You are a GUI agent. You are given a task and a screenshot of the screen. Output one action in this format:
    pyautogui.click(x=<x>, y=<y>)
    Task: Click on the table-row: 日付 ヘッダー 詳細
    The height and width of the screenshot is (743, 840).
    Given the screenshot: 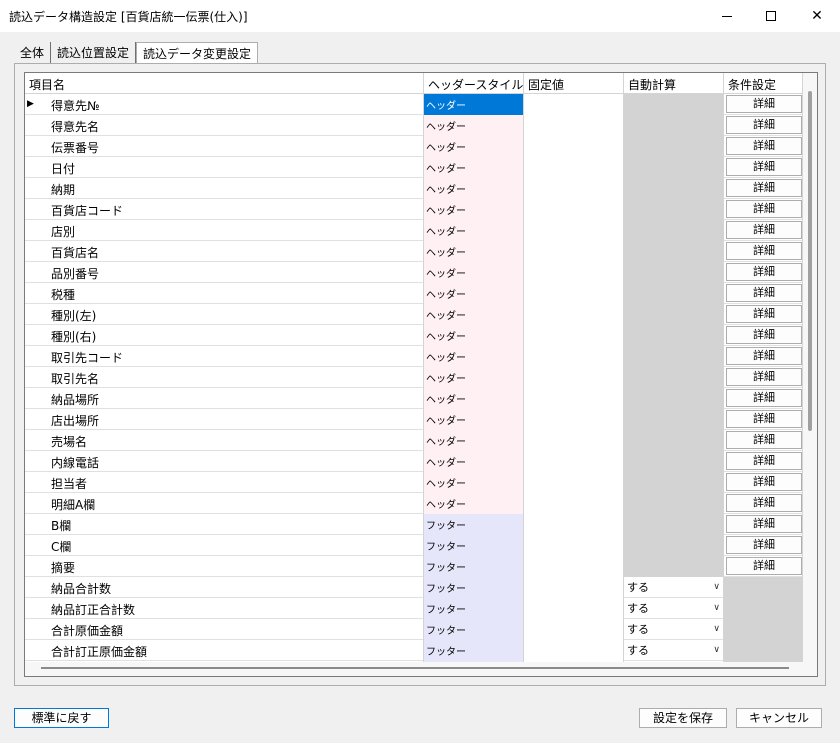 What is the action you would take?
    pyautogui.click(x=414, y=167)
    